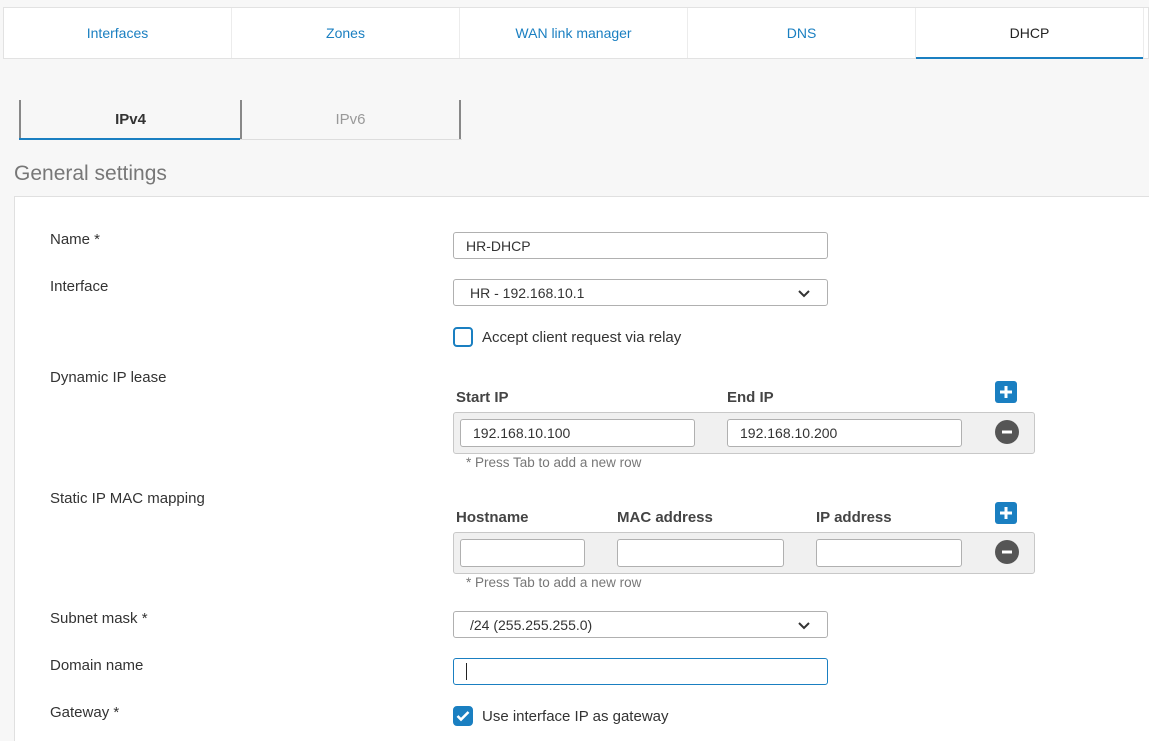 This screenshot has height=741, width=1149. I want to click on name-label: Name *, so click(75, 239).